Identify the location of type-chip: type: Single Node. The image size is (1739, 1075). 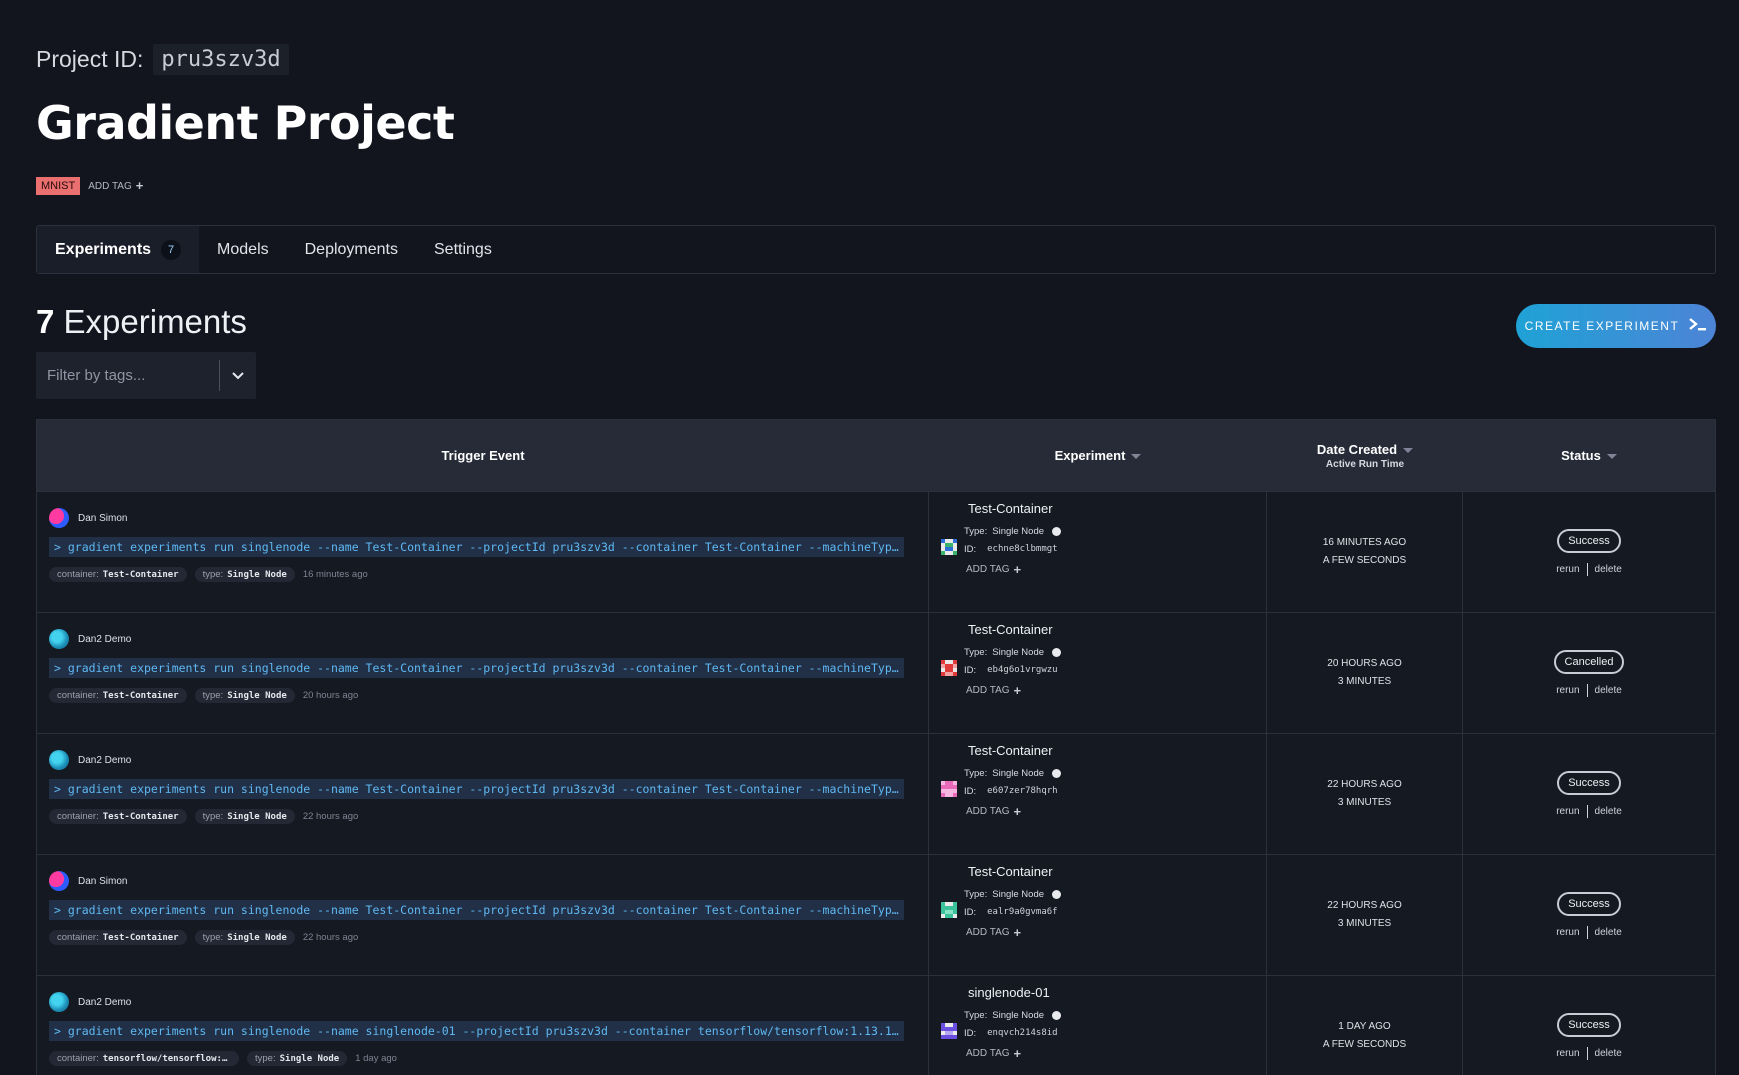
(244, 695).